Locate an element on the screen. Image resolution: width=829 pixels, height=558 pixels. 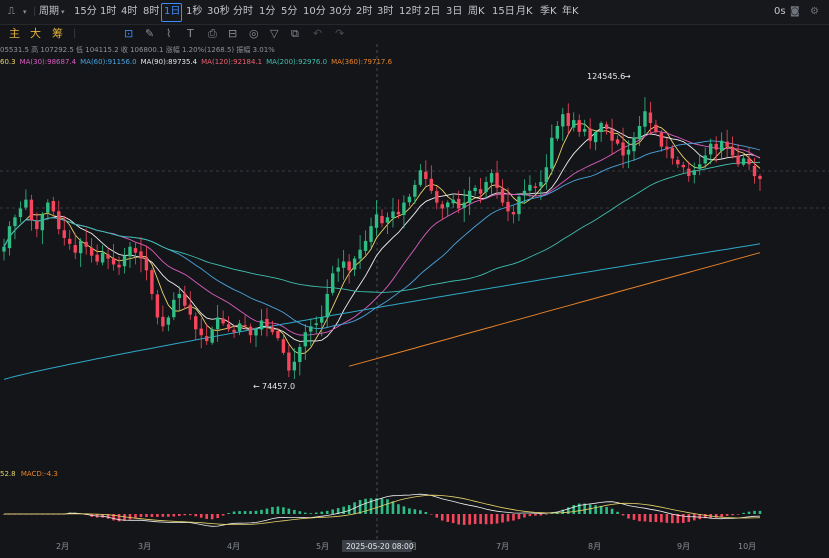
interval-12时: 12时 is located at coordinates (410, 12).